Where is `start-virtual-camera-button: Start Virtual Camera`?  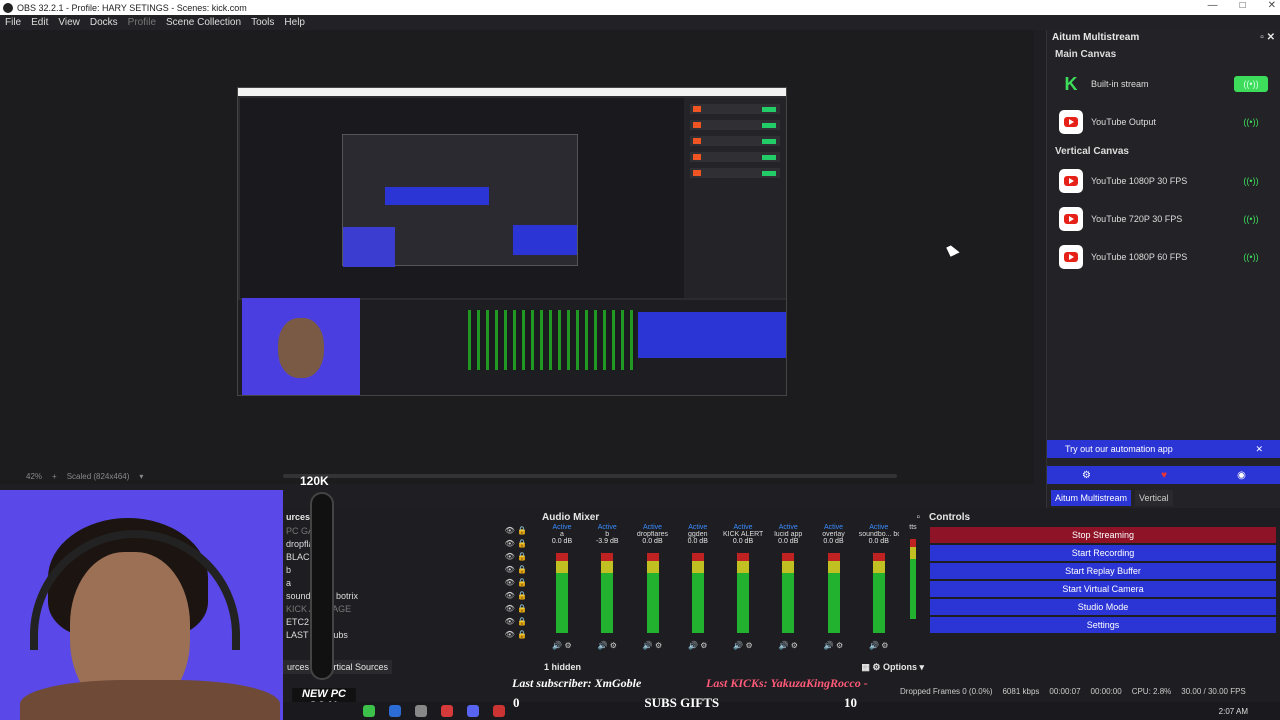
start-virtual-camera-button: Start Virtual Camera is located at coordinates (1103, 589).